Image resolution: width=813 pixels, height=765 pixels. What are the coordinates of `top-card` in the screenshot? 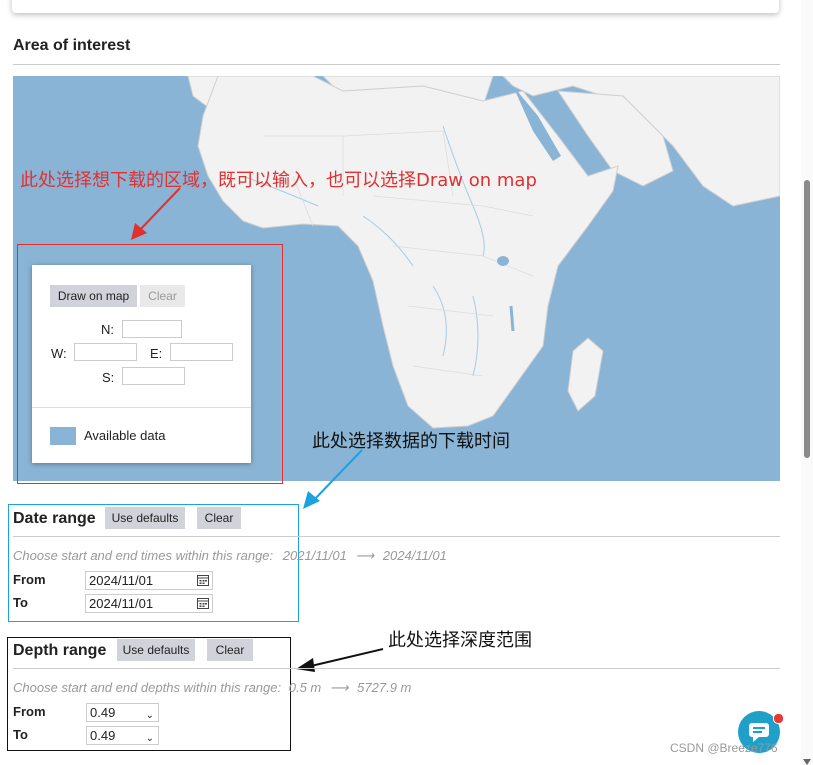 It's located at (395, 6).